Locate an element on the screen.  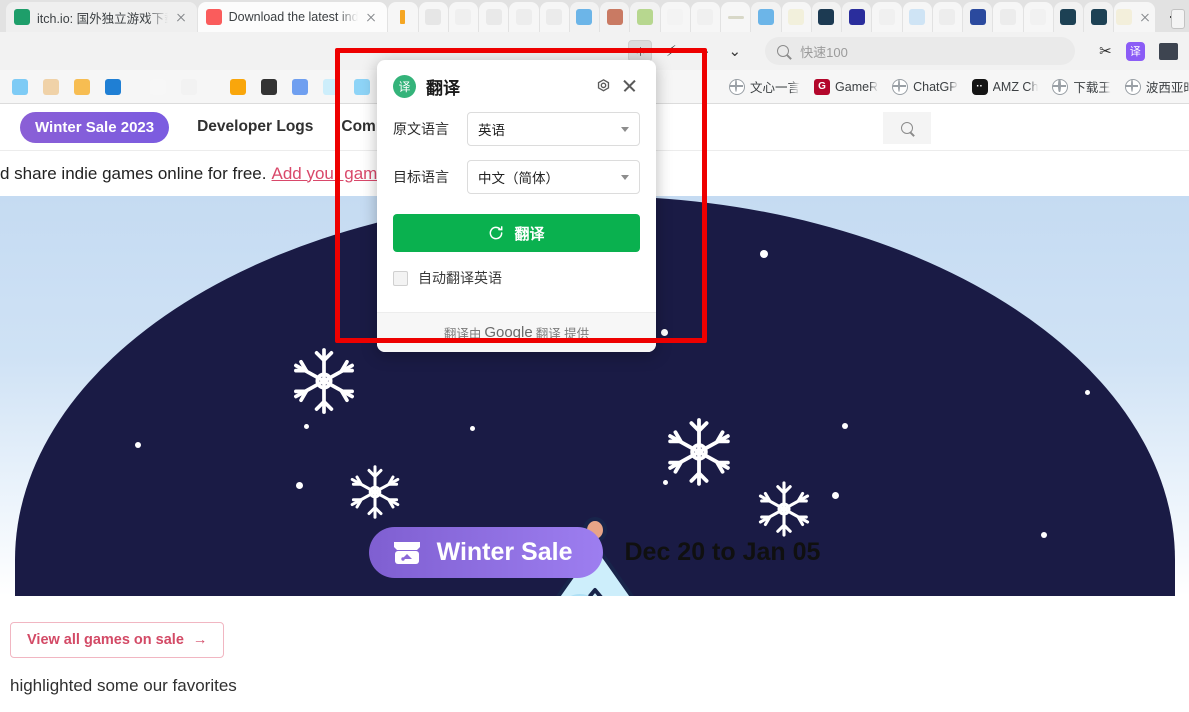
target-language-select: 中文（简体） is located at coordinates (553, 177).